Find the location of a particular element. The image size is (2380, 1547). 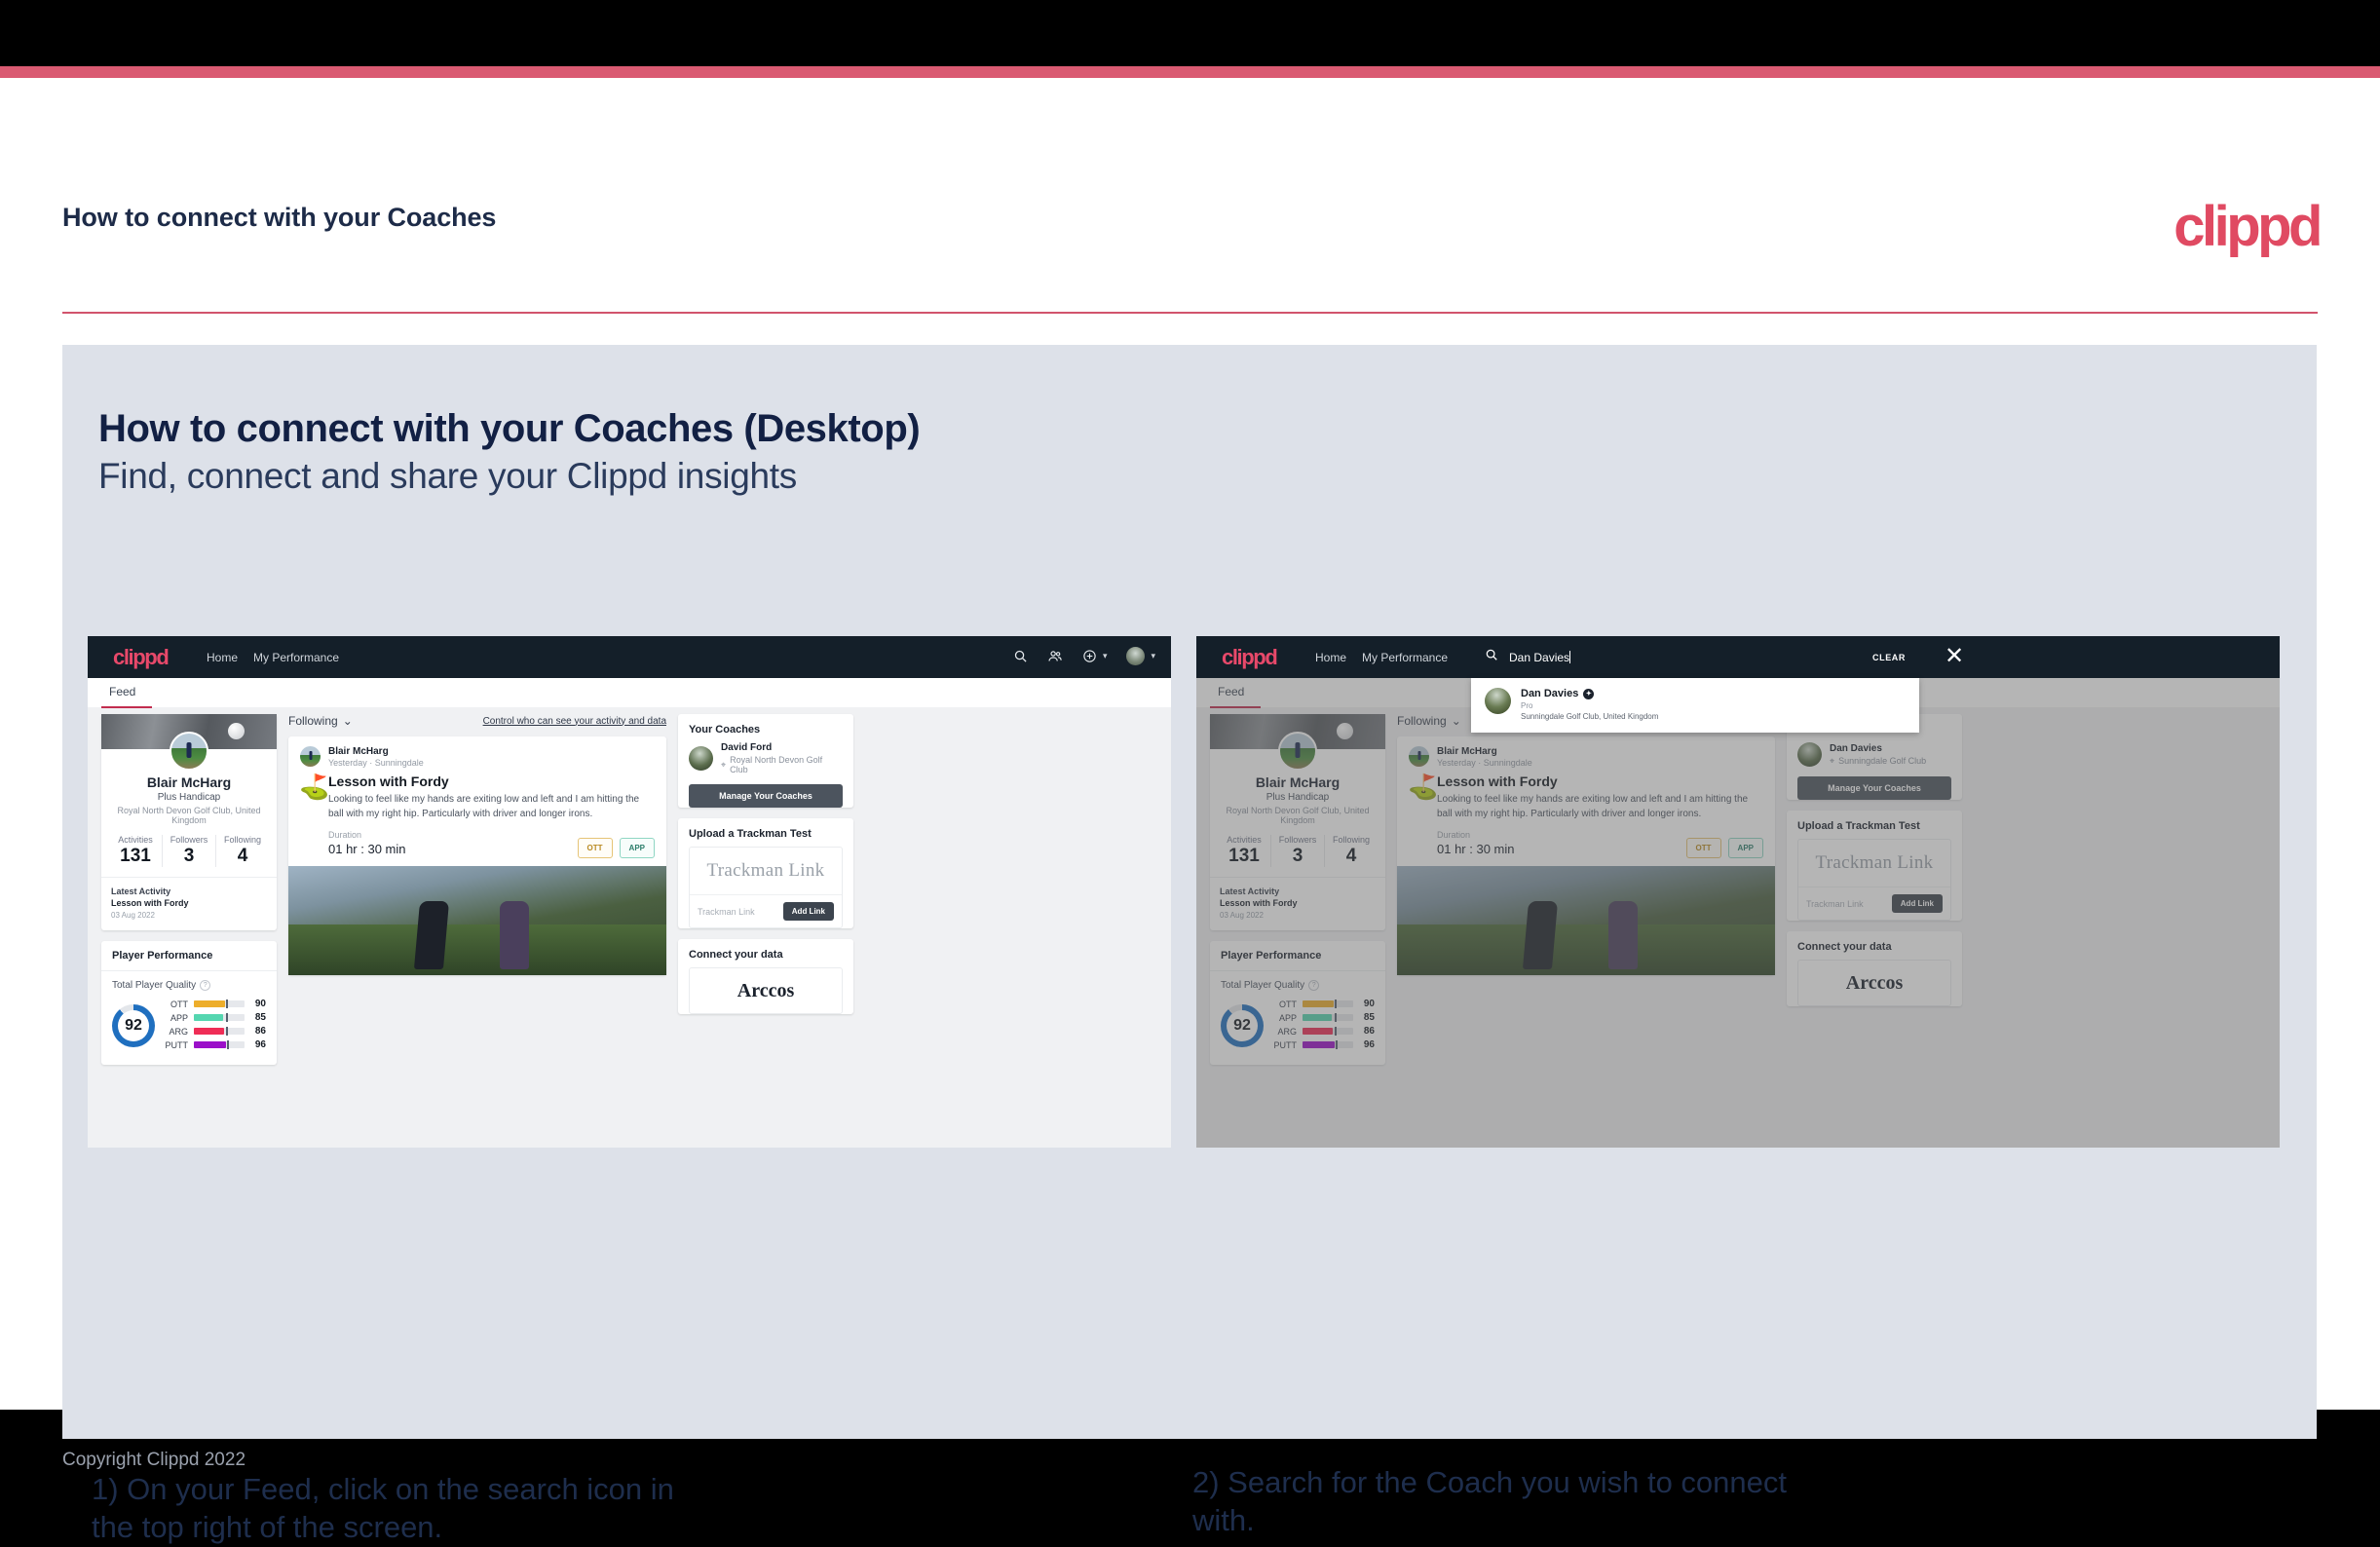

tag-app: APP is located at coordinates (637, 848).